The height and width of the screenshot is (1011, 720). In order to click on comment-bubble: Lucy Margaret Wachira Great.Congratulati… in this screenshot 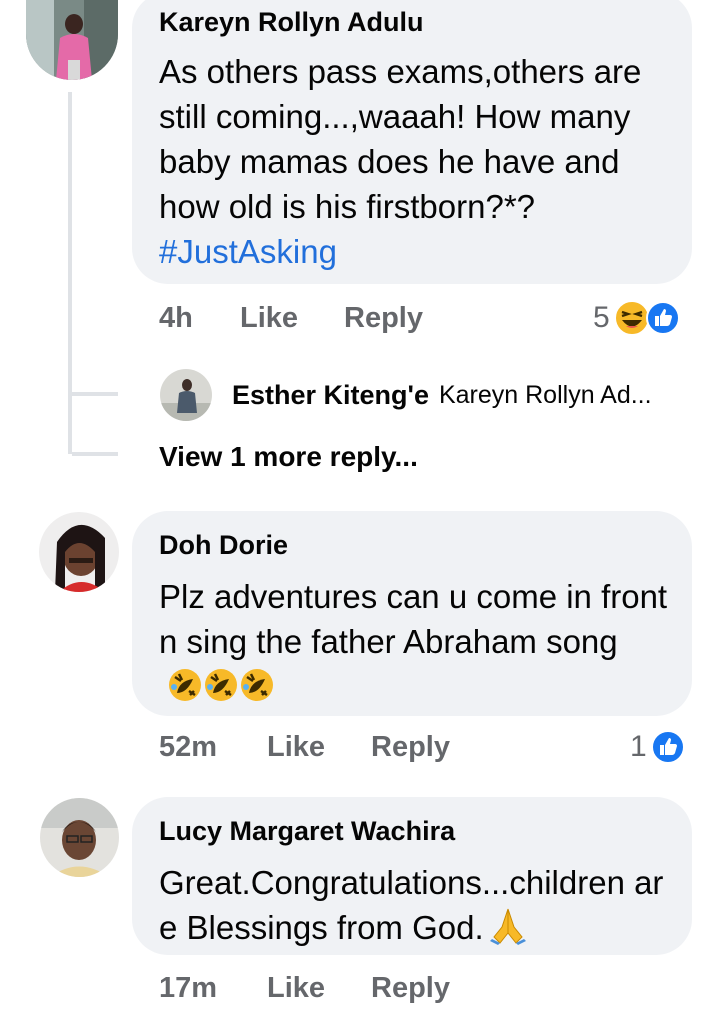, I will do `click(412, 876)`.